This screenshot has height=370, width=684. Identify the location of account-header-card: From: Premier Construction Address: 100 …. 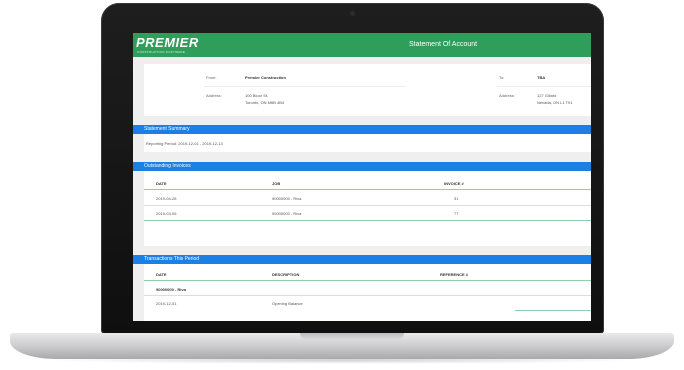
(367, 90).